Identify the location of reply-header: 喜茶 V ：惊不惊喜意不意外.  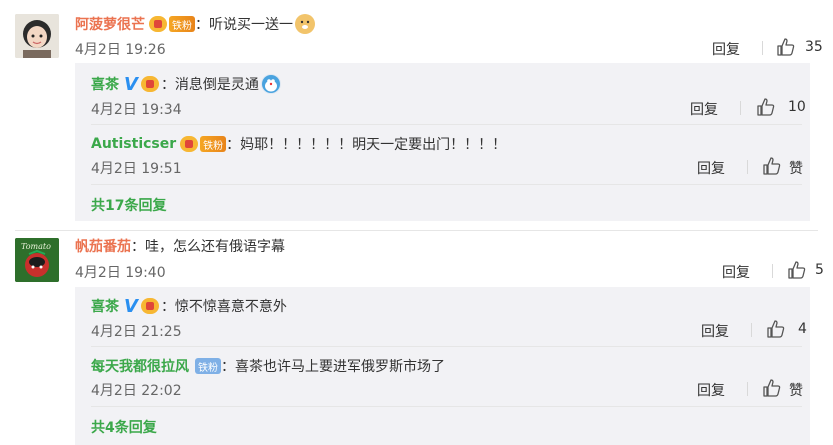
(189, 306).